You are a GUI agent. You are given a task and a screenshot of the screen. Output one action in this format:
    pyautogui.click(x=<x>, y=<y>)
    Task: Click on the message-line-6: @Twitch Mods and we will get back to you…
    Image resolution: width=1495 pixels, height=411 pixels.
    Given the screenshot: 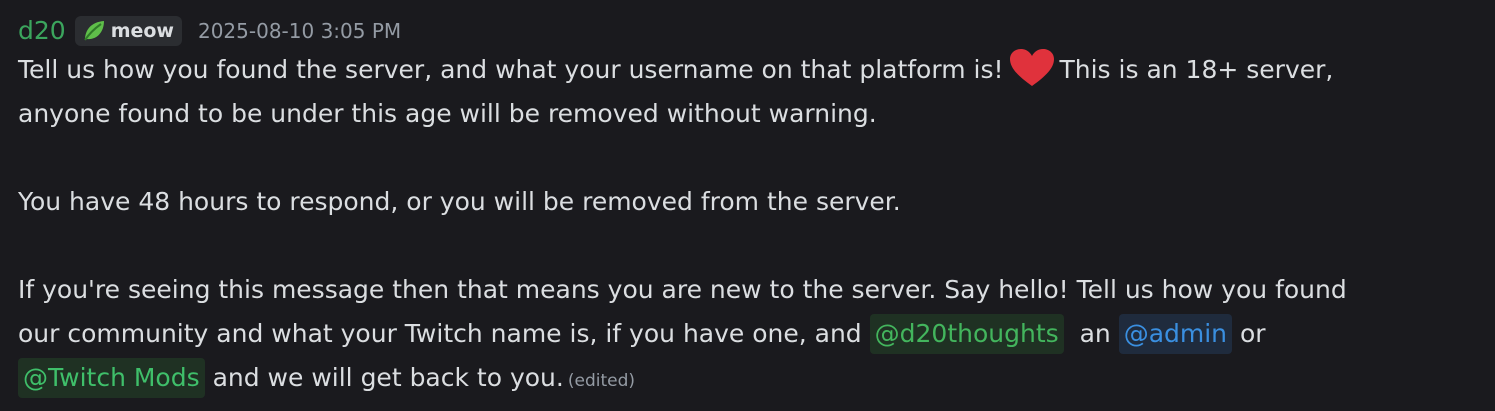 What is the action you would take?
    pyautogui.click(x=738, y=378)
    